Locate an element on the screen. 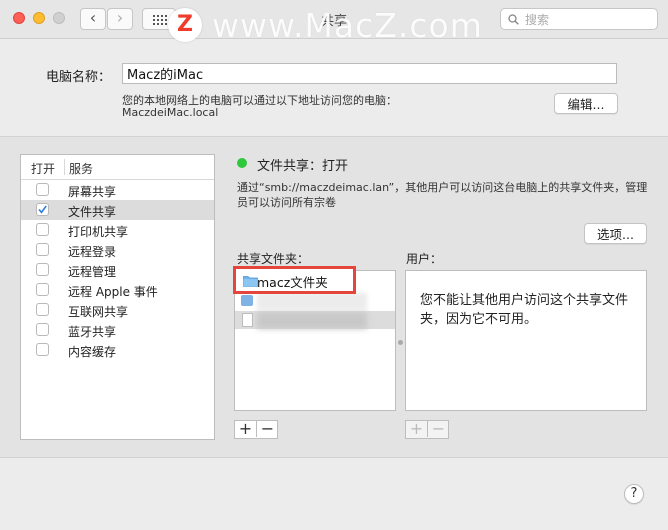 Image resolution: width=668 pixels, height=530 pixels. file-sharing-status: 文件共享：打开 is located at coordinates (303, 166).